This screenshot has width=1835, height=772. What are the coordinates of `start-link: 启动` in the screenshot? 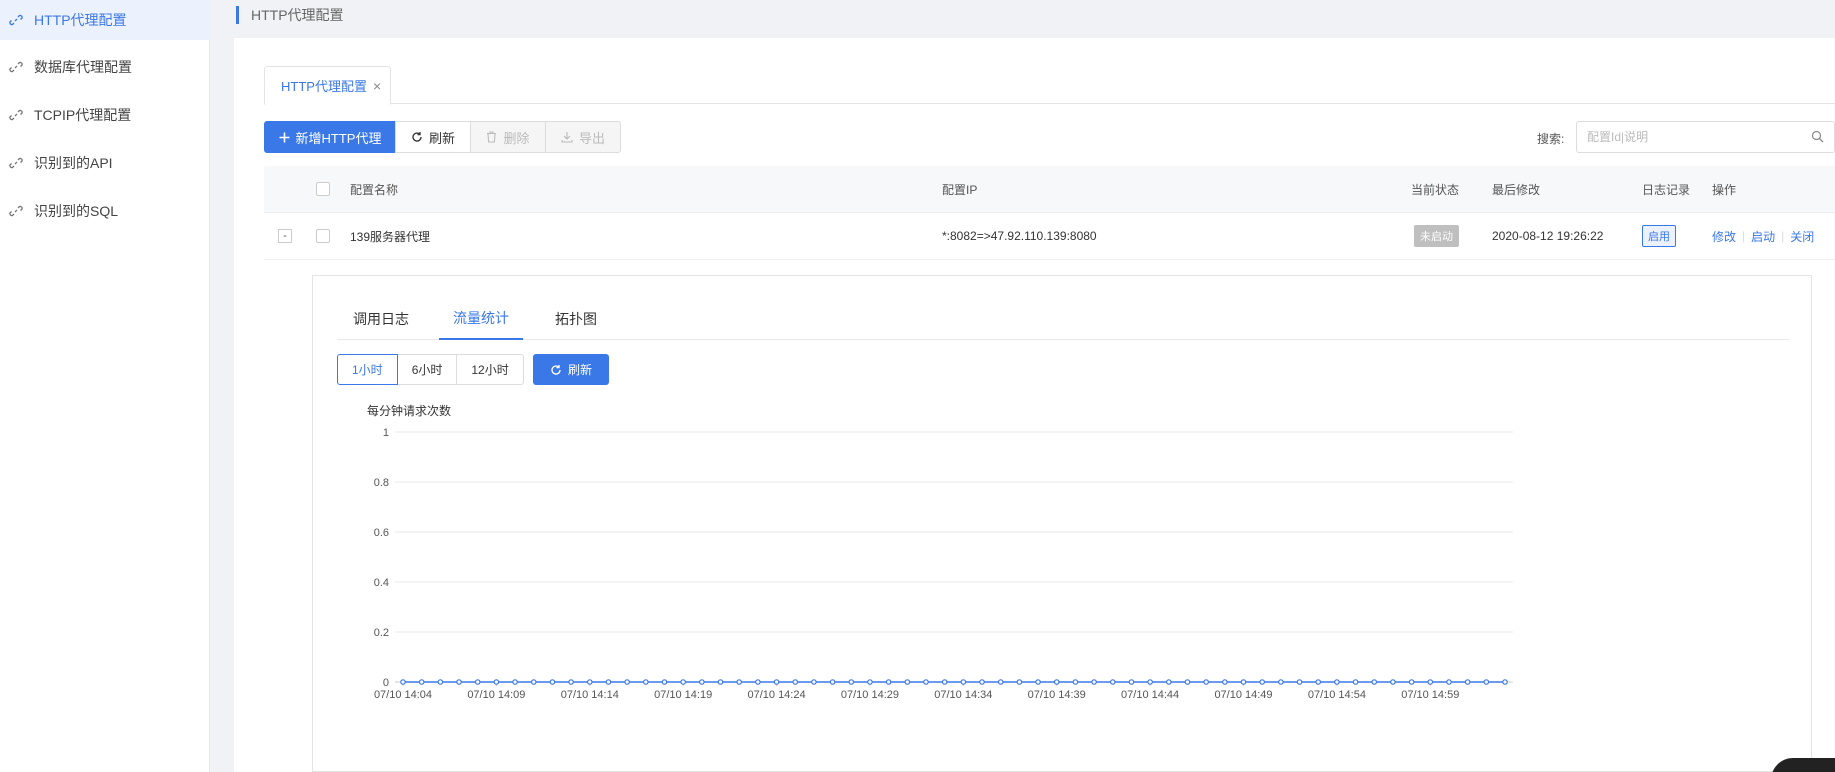 It's located at (1763, 236).